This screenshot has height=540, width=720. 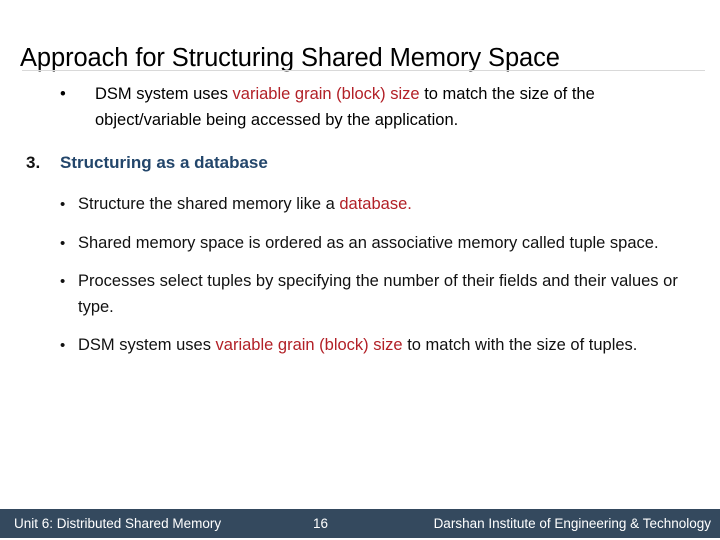 I want to click on footer-unit-label: Unit 6: Distributed Shared Memory, so click(x=118, y=523).